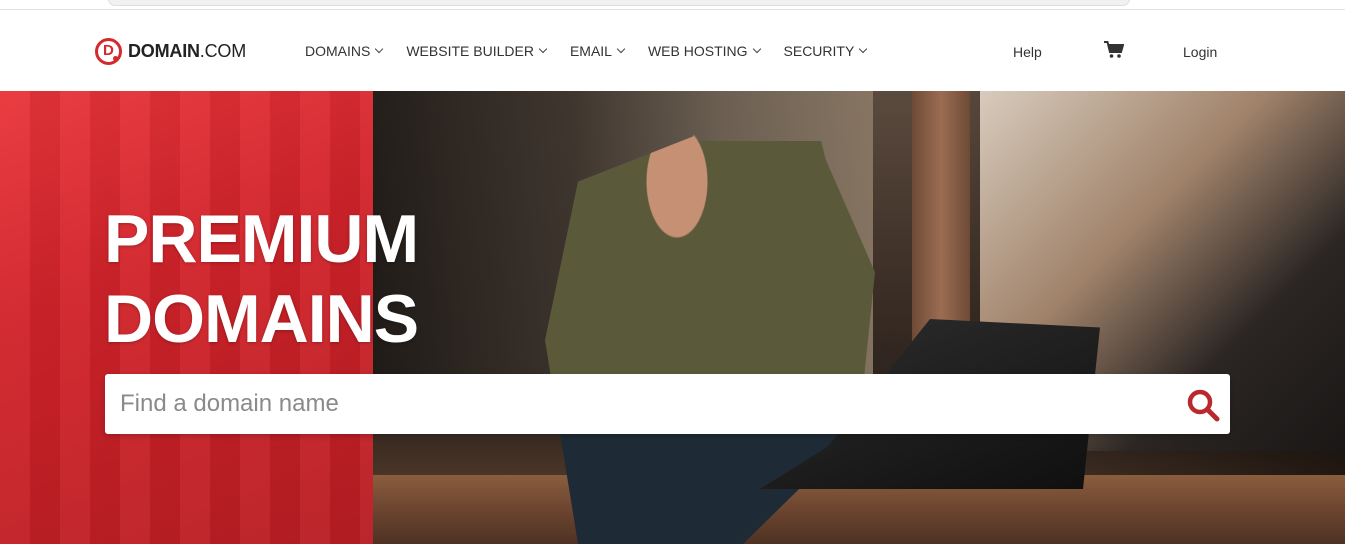 This screenshot has width=1345, height=544. I want to click on nav-web-hosting-label: WEB HOSTING, so click(697, 51).